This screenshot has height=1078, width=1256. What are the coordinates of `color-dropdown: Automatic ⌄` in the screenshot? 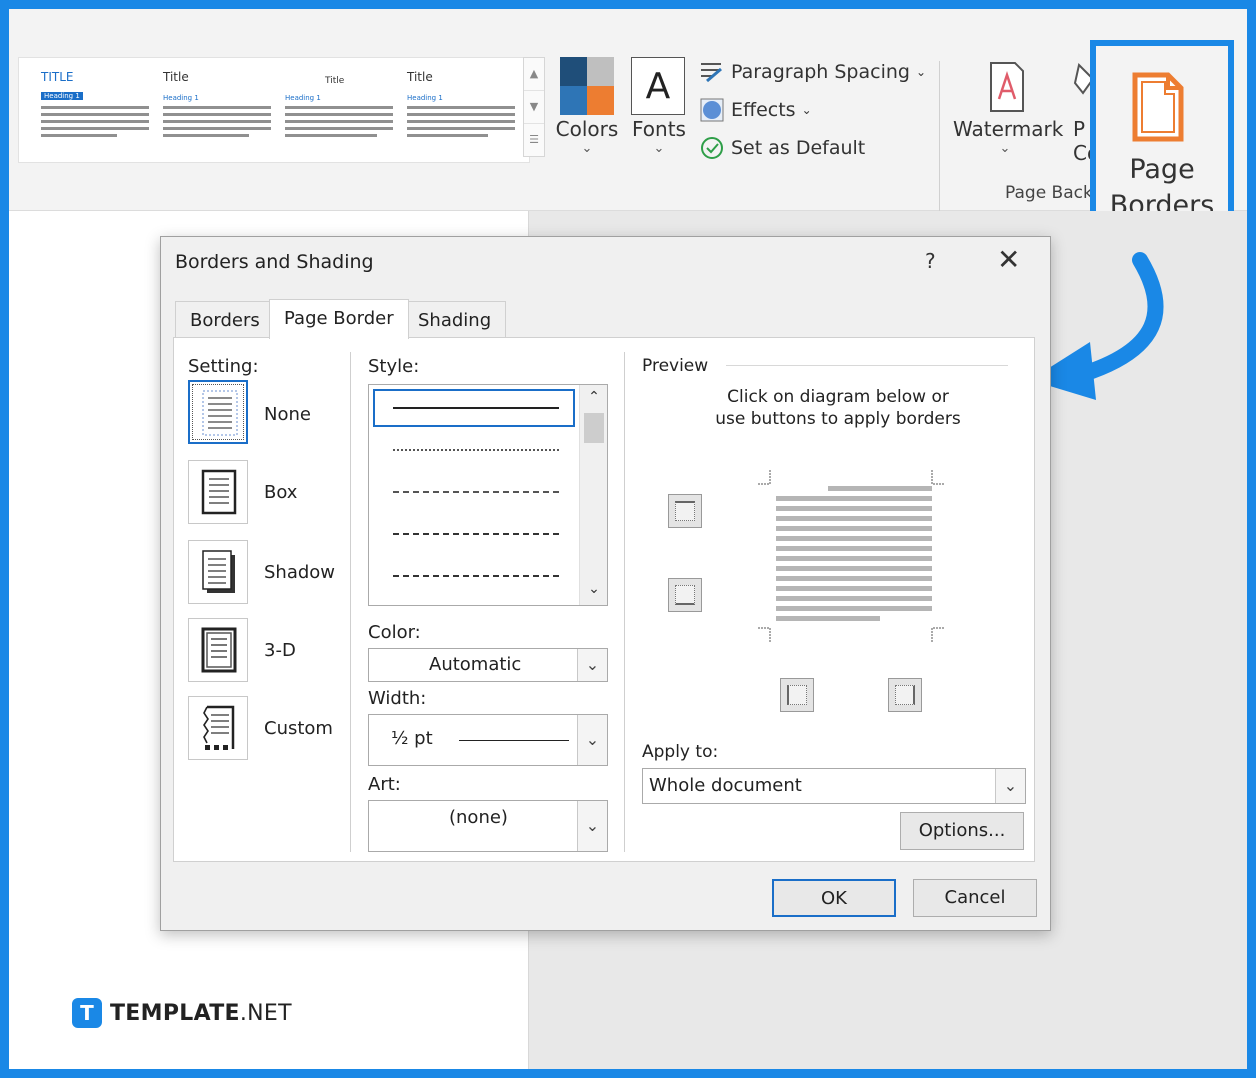 It's located at (488, 665).